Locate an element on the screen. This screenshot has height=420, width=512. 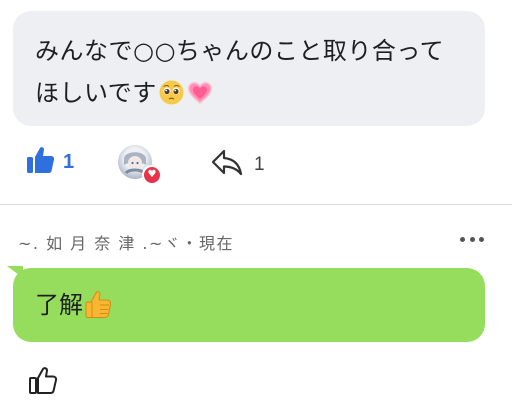
thumbs-up-emoji-icon is located at coordinates (99, 304).